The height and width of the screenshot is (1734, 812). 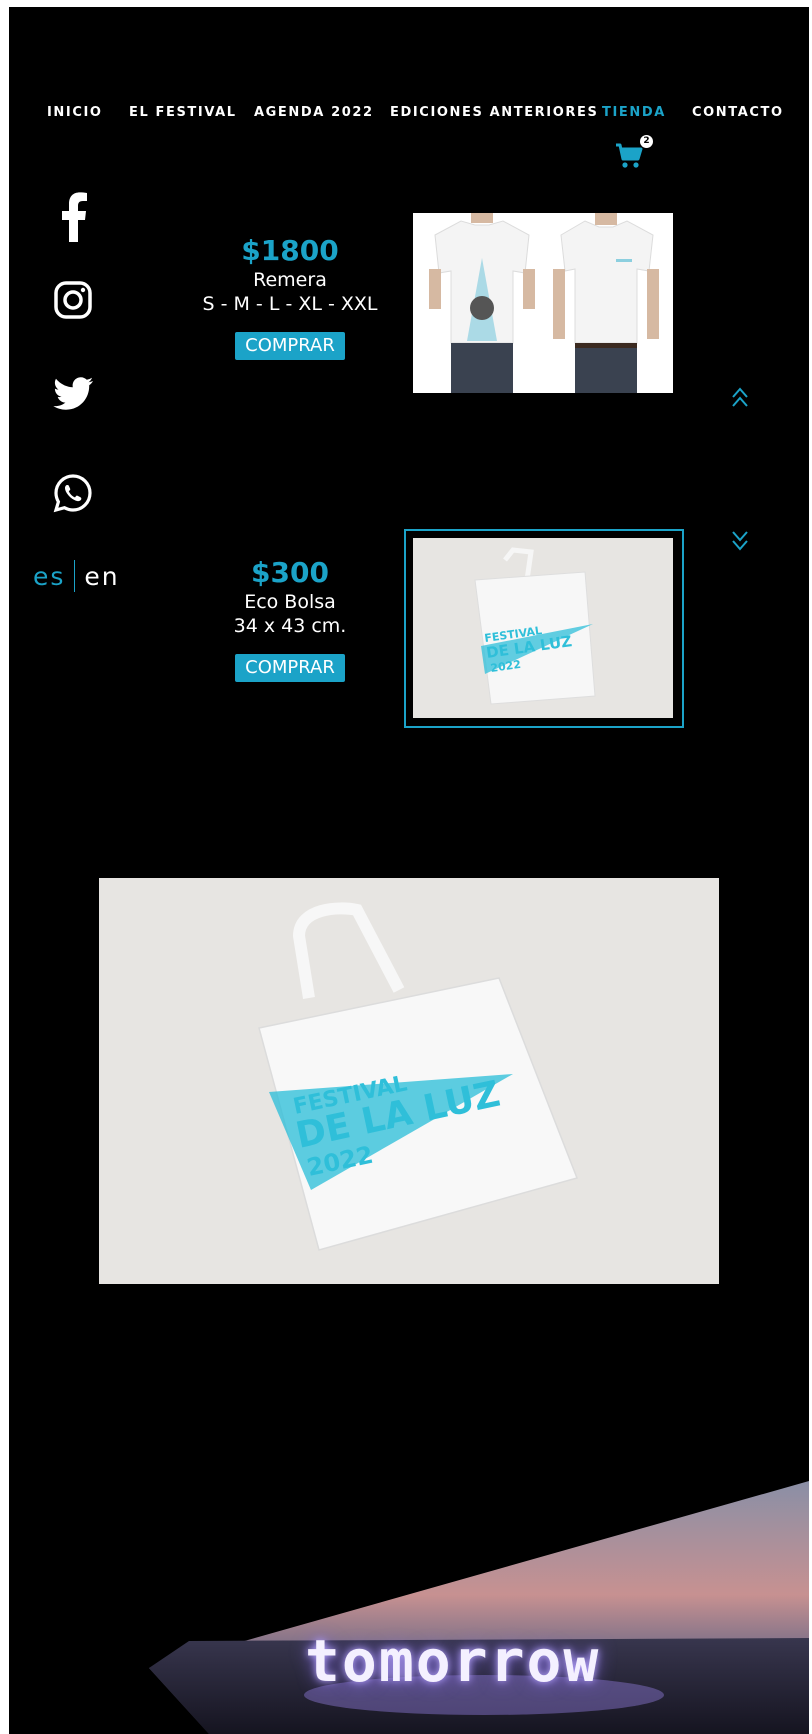 I want to click on cart-button: 2, so click(x=634, y=153).